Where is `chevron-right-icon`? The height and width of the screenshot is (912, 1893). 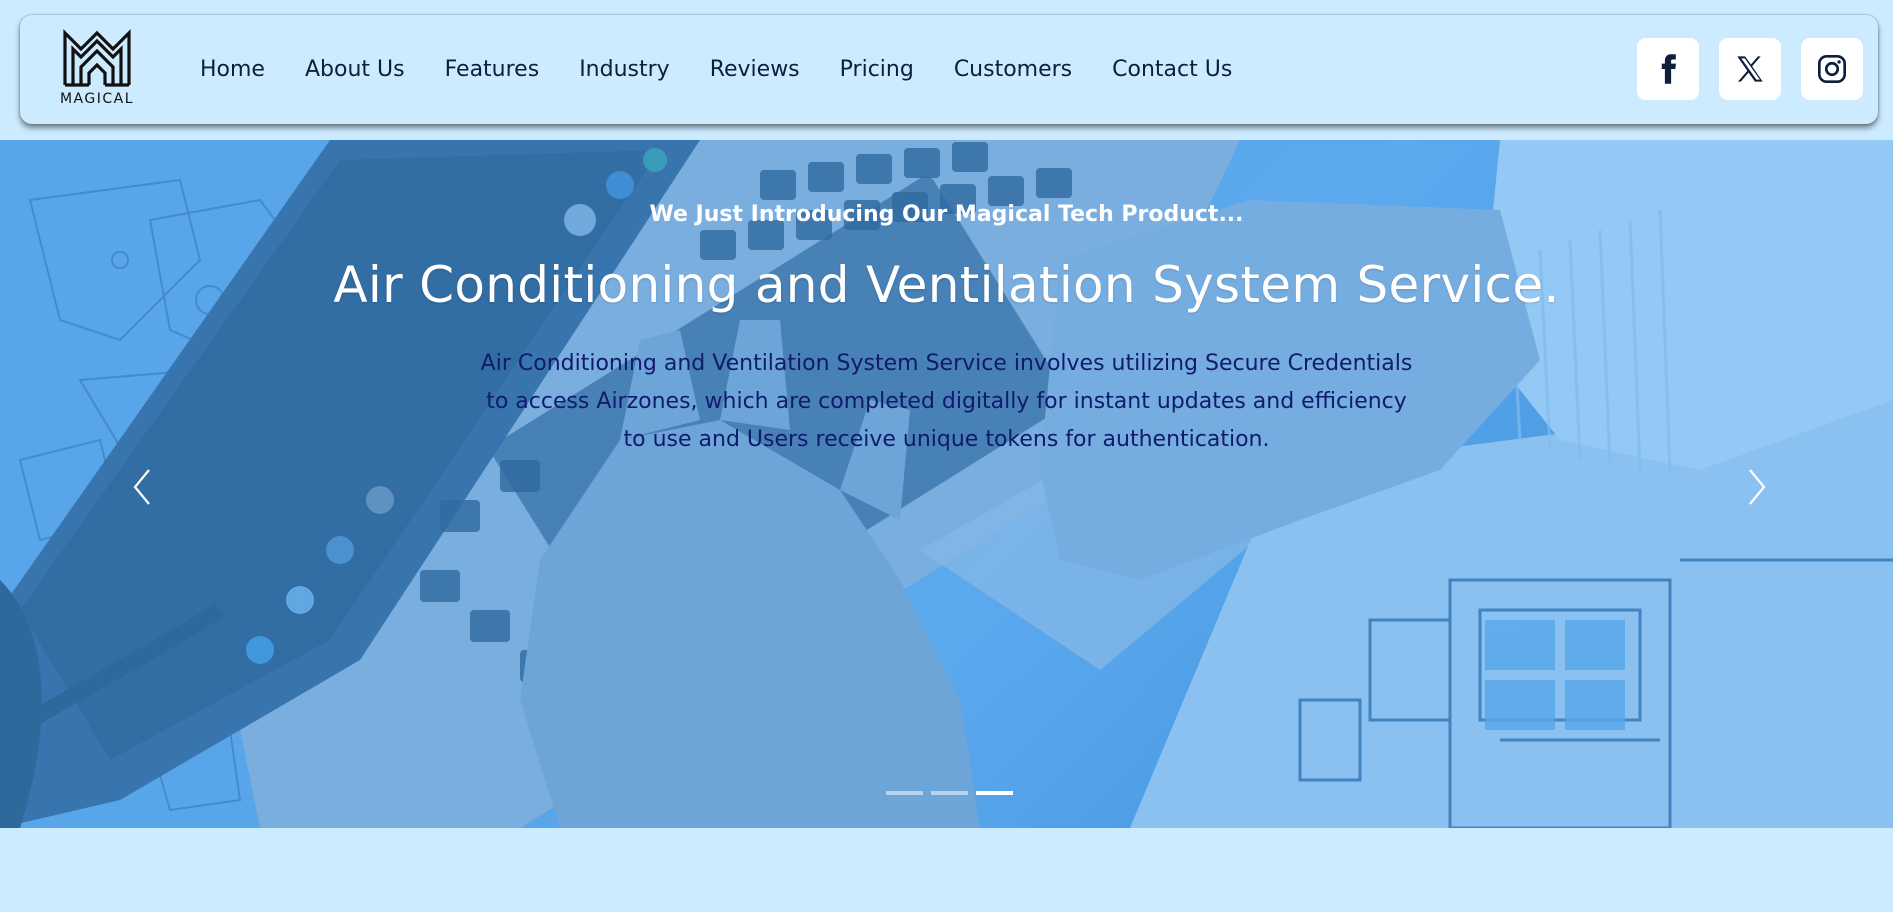 chevron-right-icon is located at coordinates (1757, 487).